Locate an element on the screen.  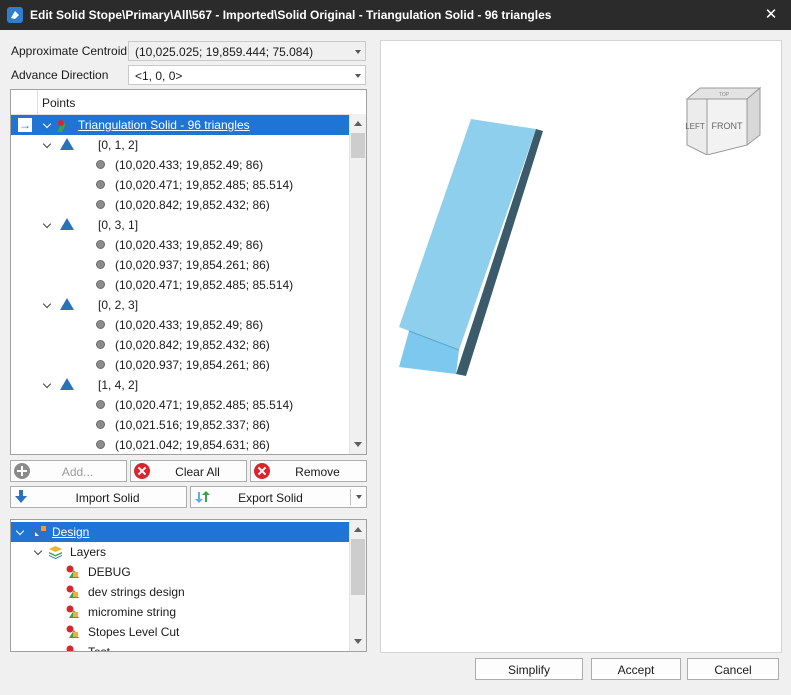
triangle-label: [1, 4, 2] is located at coordinates (118, 385).